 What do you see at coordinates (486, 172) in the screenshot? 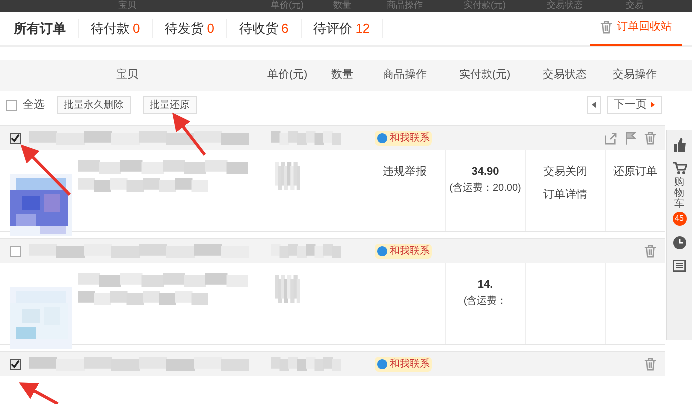
I see `paid-amount: 34.90` at bounding box center [486, 172].